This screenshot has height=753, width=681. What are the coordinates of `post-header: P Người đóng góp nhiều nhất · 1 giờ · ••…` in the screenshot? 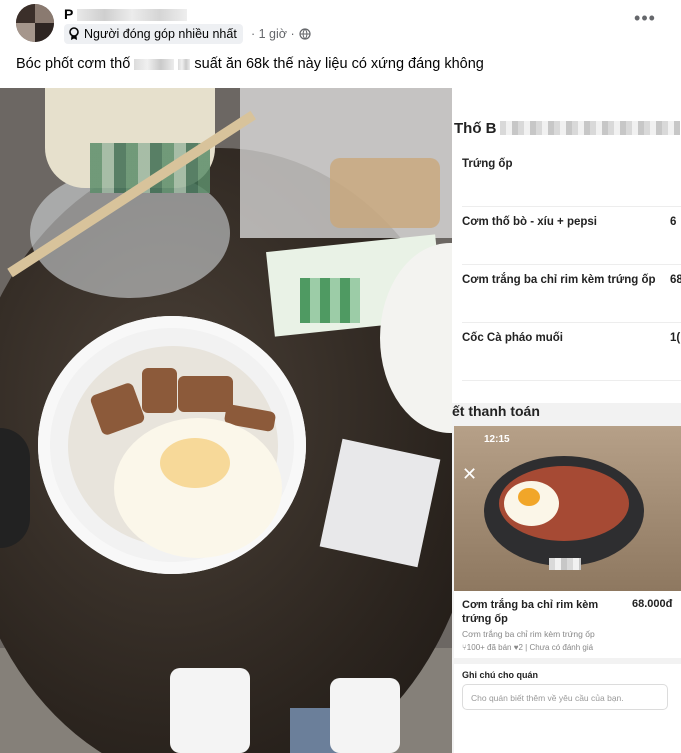 It's located at (340, 45).